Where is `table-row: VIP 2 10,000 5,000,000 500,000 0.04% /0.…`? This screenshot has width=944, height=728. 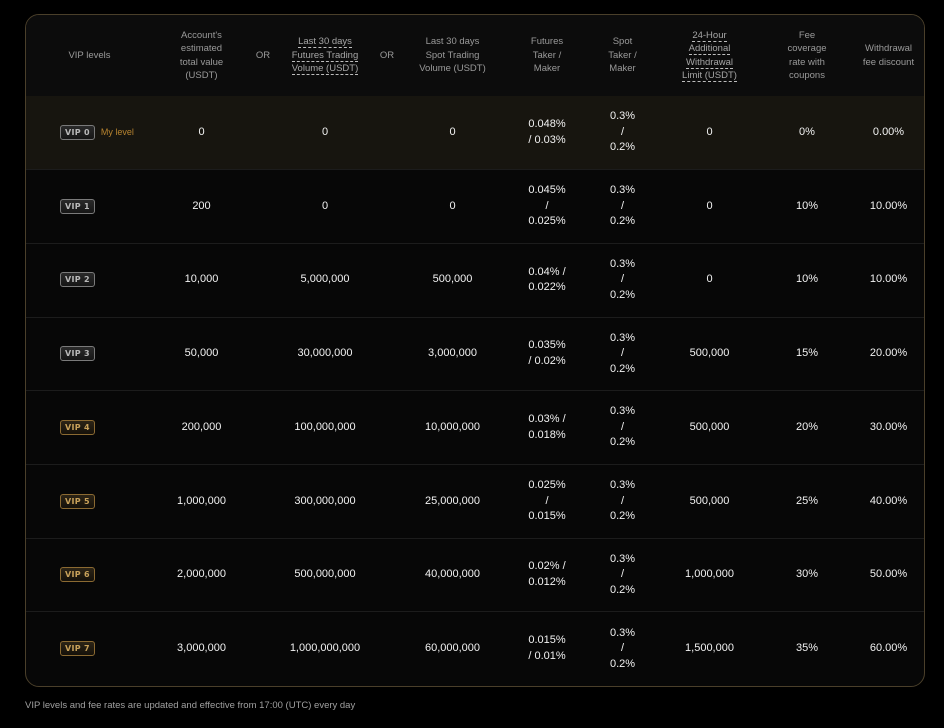
table-row: VIP 2 10,000 5,000,000 500,000 0.04% /0.… is located at coordinates (475, 280).